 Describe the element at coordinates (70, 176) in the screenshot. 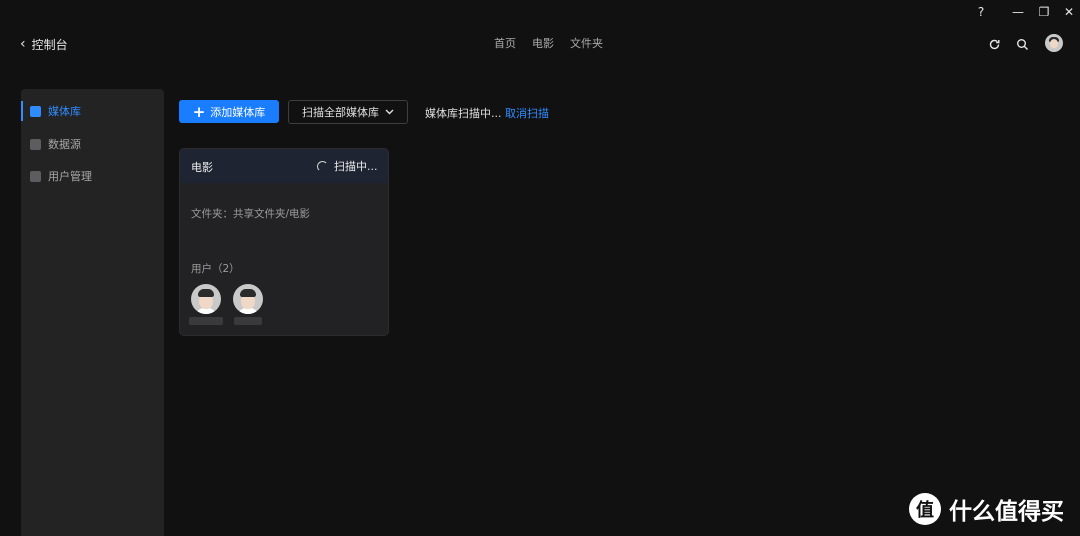

I see `sidebar-item-label: 用户管理` at that location.